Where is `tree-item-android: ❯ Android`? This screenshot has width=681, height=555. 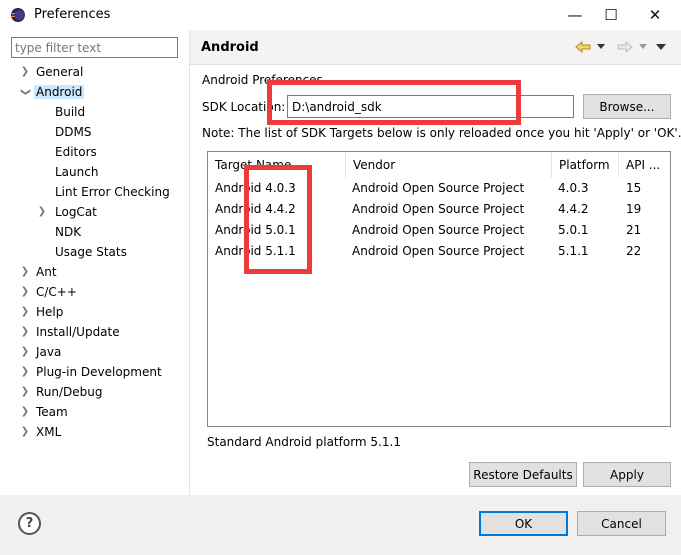 tree-item-android: ❯ Android is located at coordinates (52, 92).